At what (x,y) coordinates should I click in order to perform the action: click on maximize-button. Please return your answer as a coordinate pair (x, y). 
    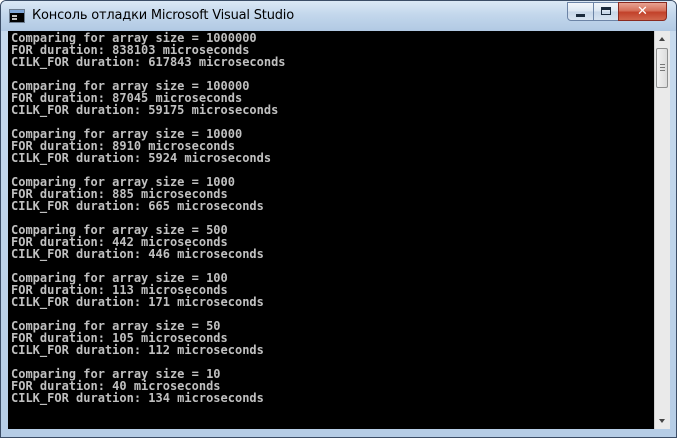
    Looking at the image, I should click on (606, 11).